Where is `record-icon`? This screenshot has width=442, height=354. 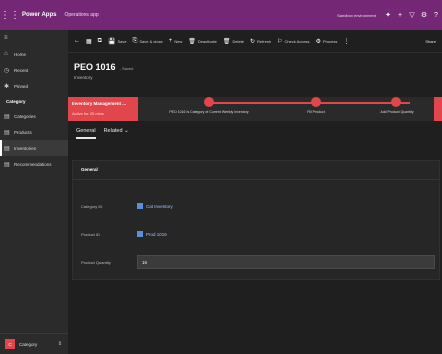
record-icon is located at coordinates (140, 206).